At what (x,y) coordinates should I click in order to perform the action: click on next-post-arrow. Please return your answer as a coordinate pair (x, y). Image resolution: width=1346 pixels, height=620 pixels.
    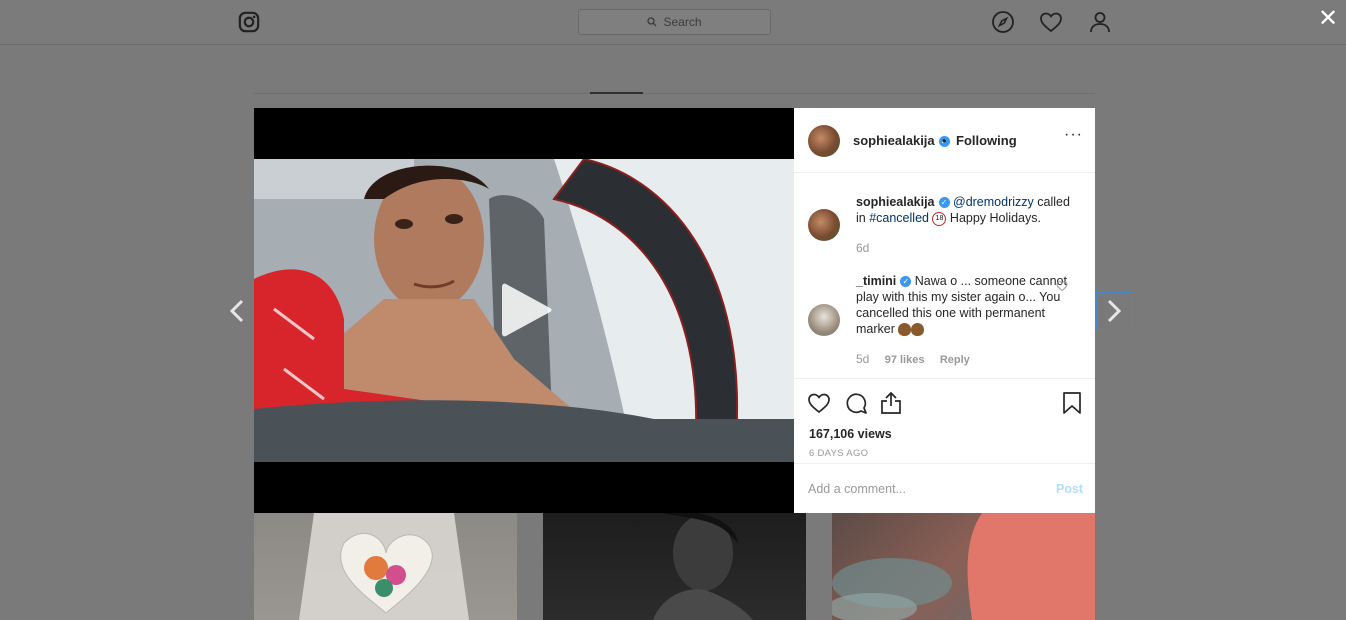
    Looking at the image, I should click on (1114, 311).